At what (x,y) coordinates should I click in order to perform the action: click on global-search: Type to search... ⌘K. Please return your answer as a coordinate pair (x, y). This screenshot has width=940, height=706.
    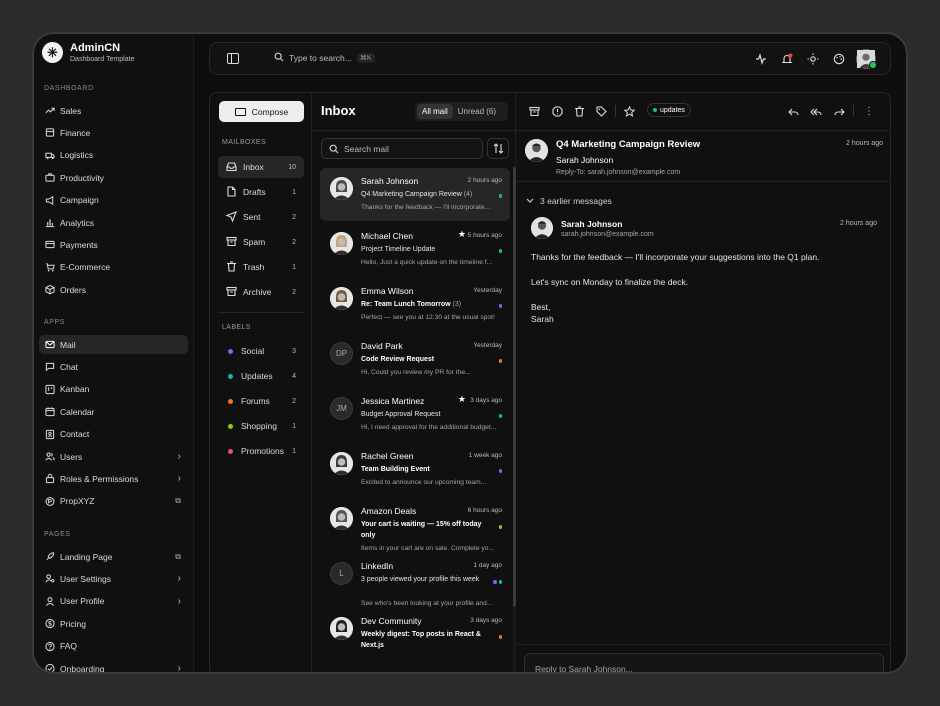
    Looking at the image, I should click on (324, 58).